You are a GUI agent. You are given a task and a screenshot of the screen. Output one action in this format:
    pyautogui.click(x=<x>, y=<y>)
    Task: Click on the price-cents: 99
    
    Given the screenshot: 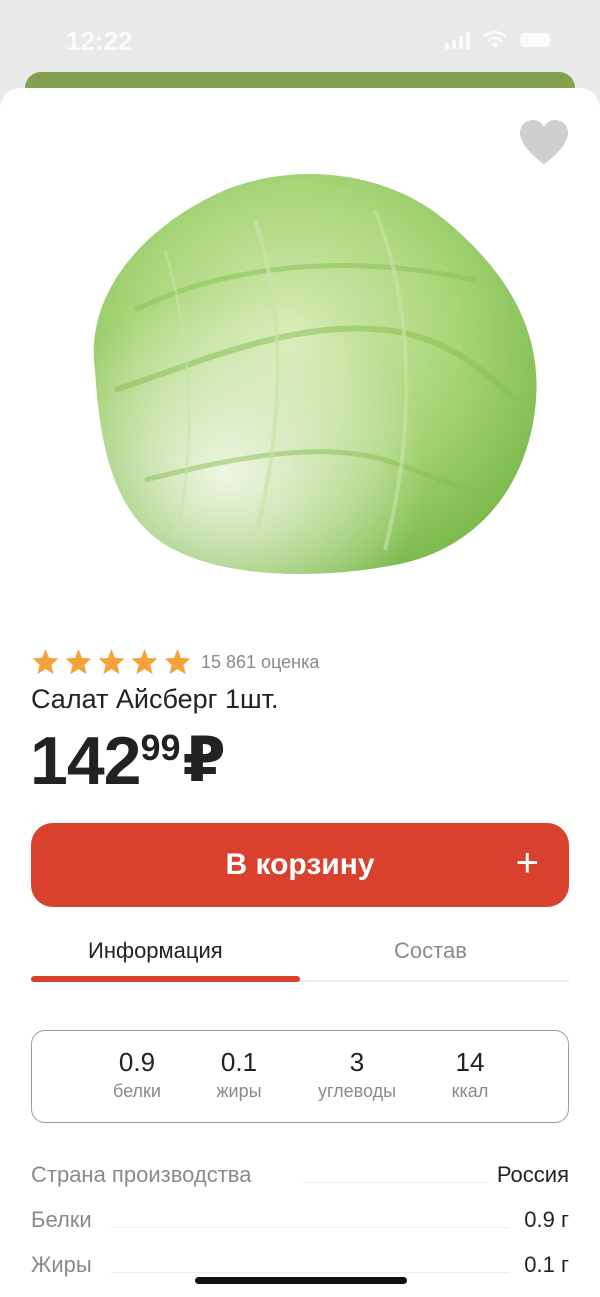 What is the action you would take?
    pyautogui.click(x=160, y=747)
    